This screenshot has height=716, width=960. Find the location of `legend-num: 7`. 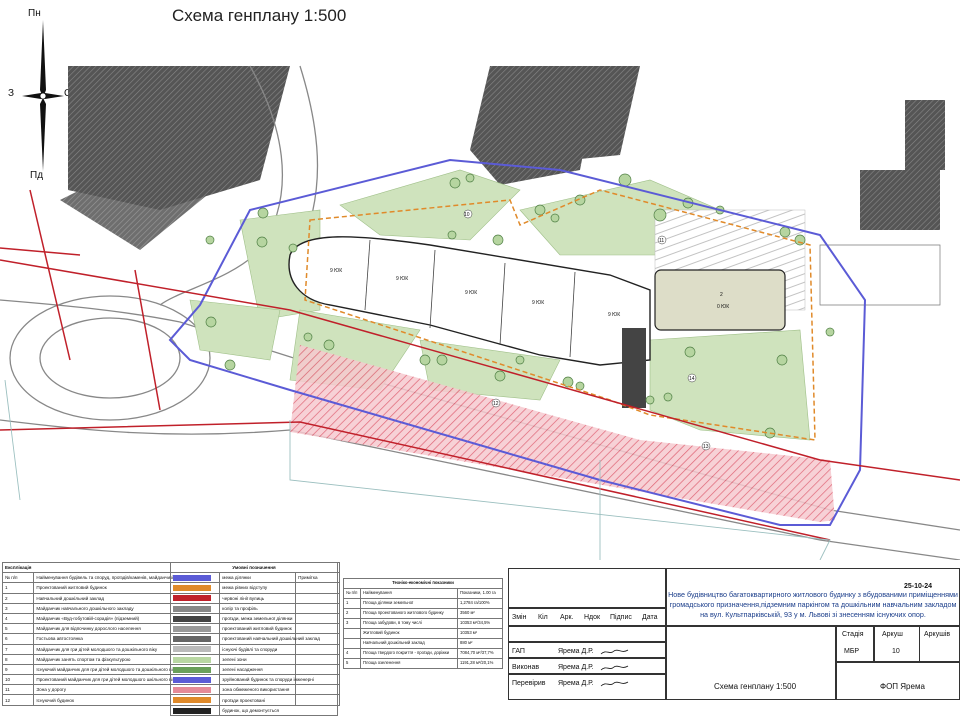

legend-num: 7 is located at coordinates (18, 649).